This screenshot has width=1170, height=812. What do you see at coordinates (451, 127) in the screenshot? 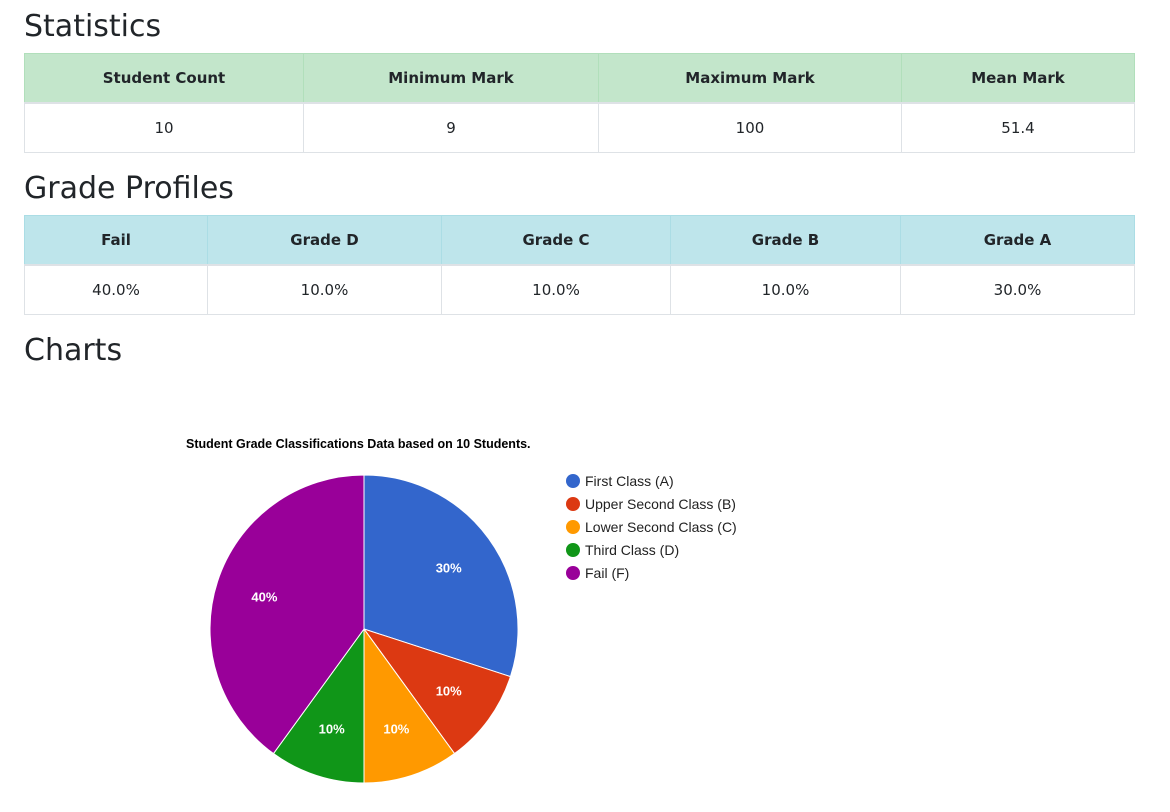
I see `value-minimum-mark: 9` at bounding box center [451, 127].